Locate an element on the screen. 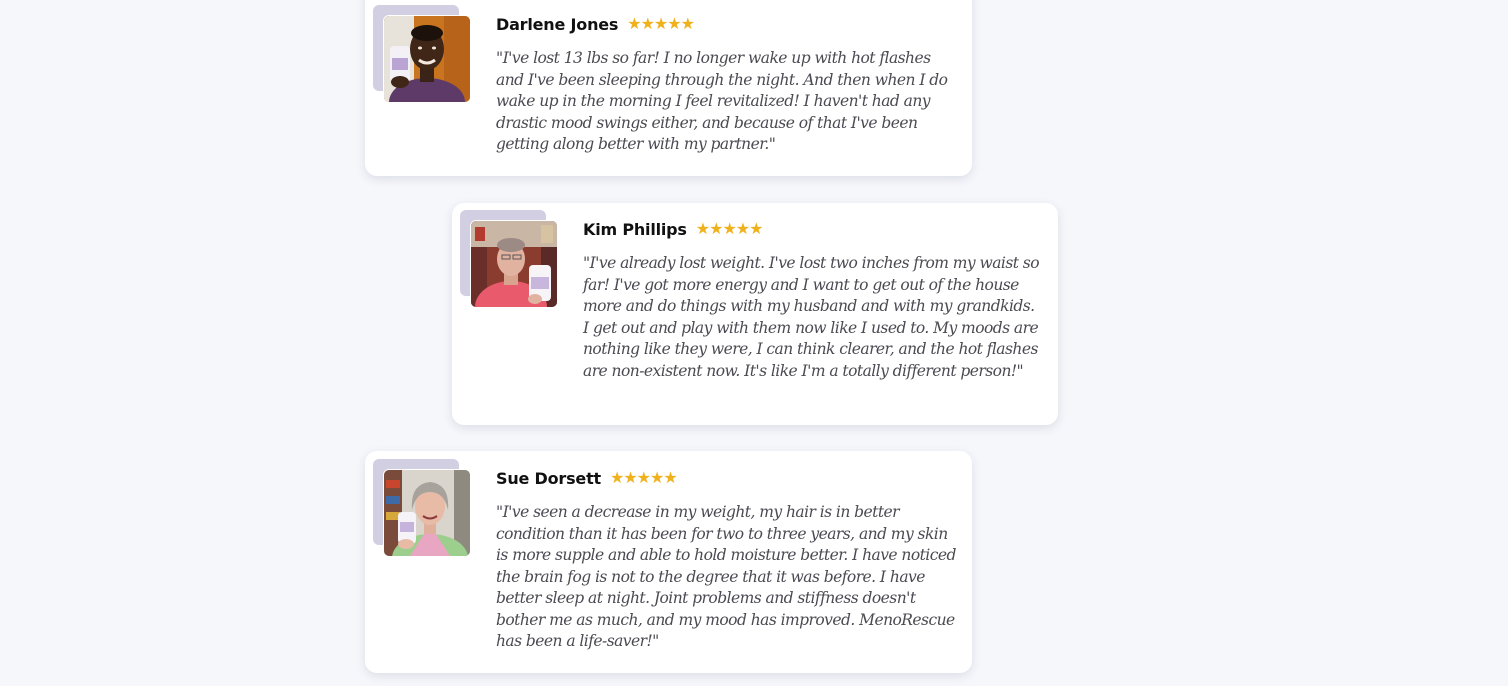  reviewer-name: Darlene Jones is located at coordinates (557, 24).